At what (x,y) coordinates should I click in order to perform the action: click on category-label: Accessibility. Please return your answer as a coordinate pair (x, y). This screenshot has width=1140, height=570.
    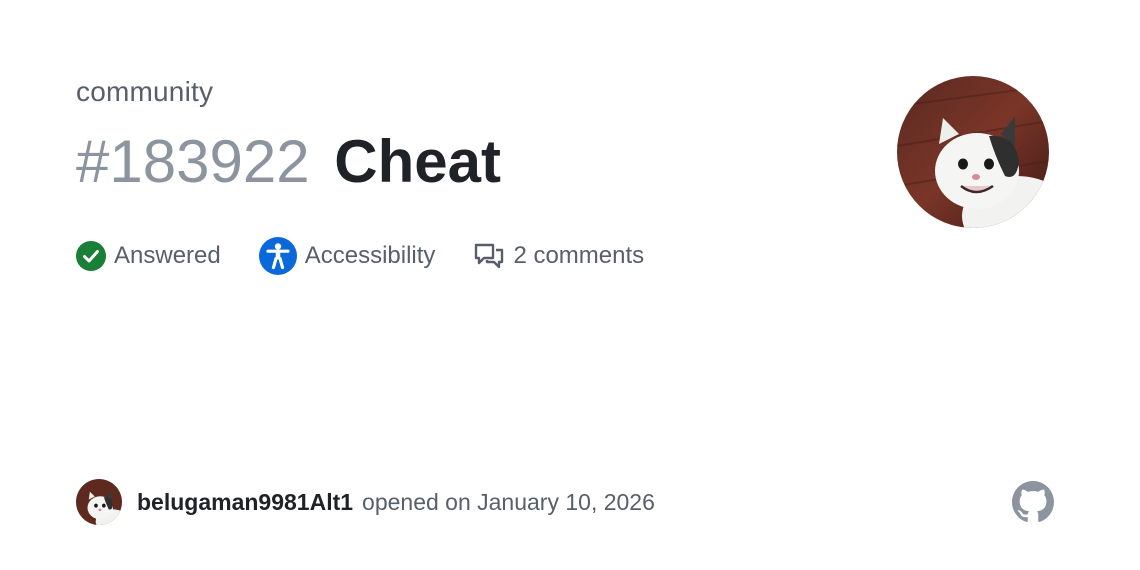
    Looking at the image, I should click on (370, 255).